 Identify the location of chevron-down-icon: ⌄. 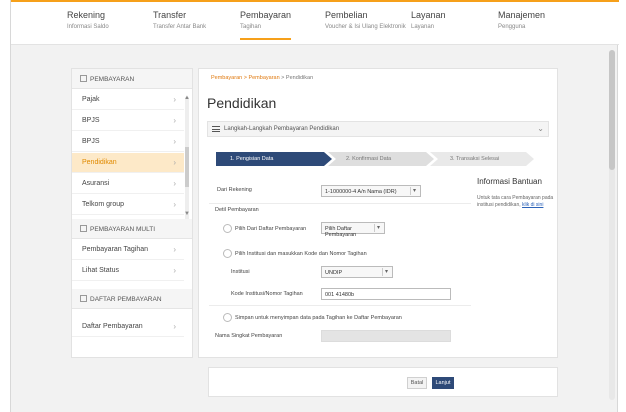
(540, 128).